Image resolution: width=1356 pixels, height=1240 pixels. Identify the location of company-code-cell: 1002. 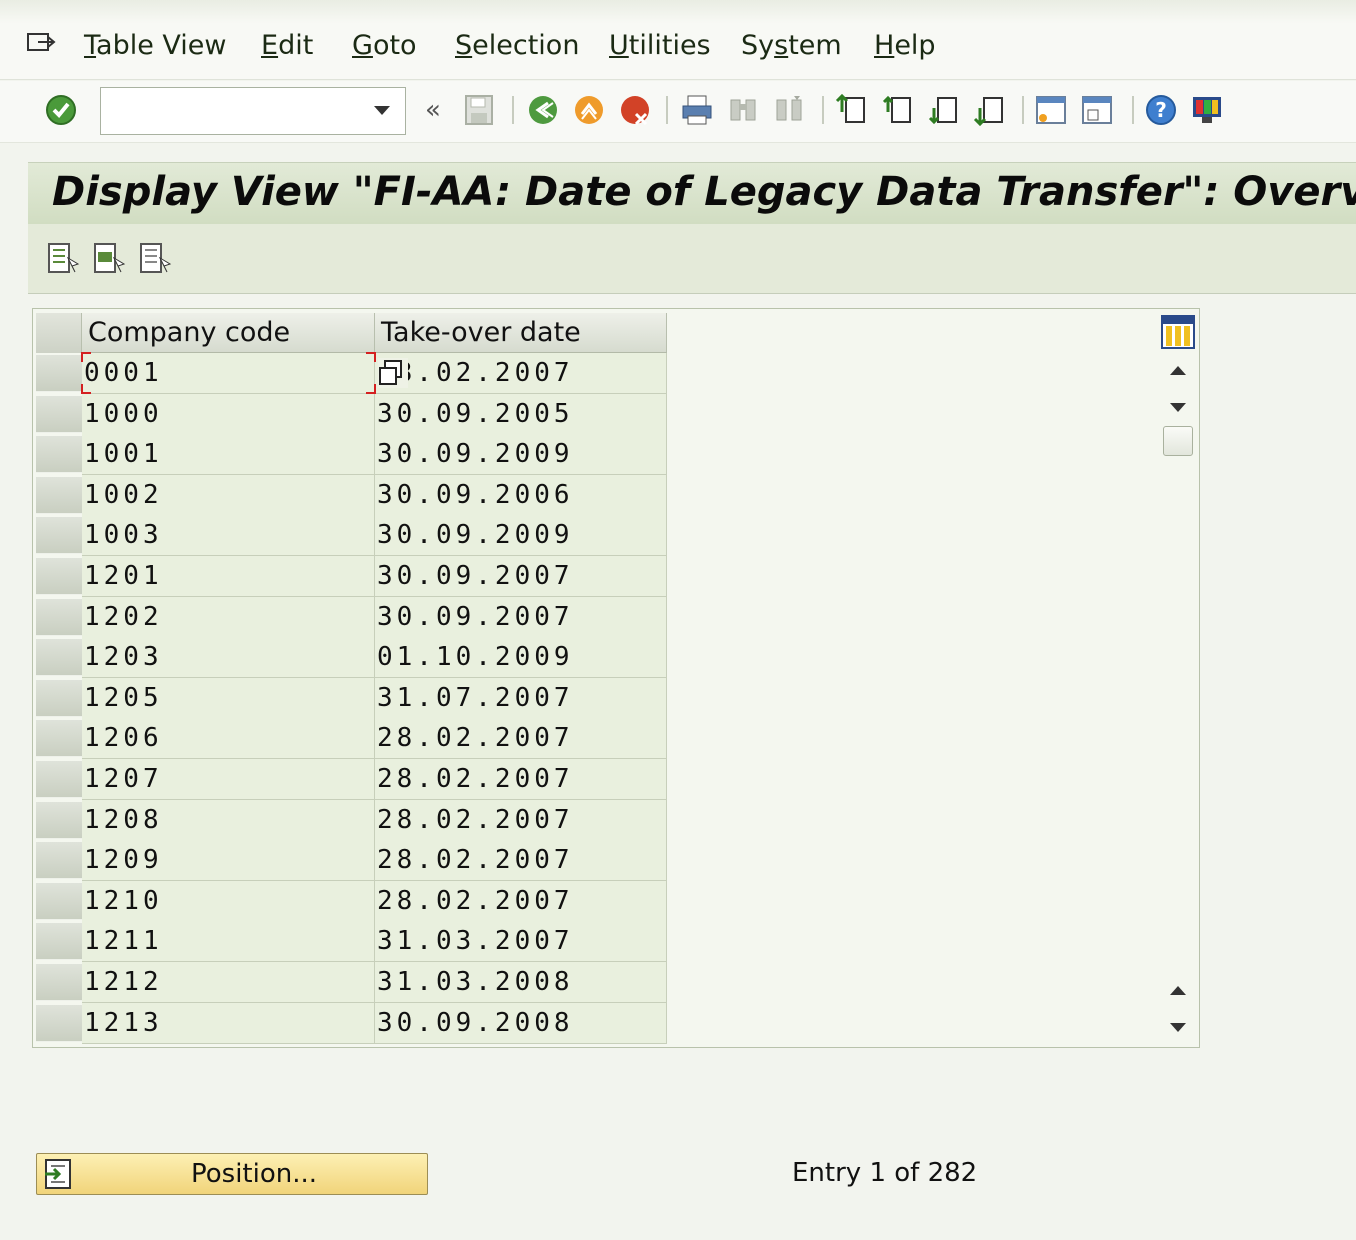
(228, 495).